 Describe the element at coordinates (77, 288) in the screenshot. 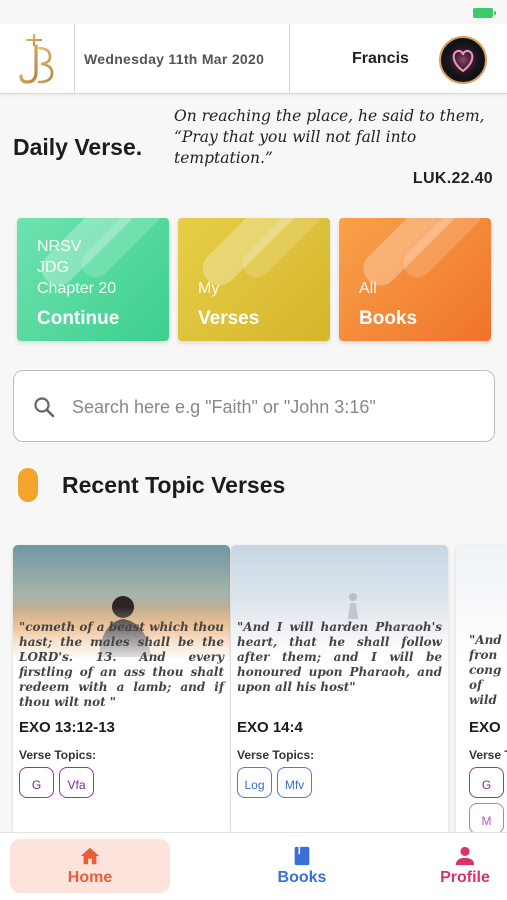

I see `card-line-chapter: Chapter 20` at that location.